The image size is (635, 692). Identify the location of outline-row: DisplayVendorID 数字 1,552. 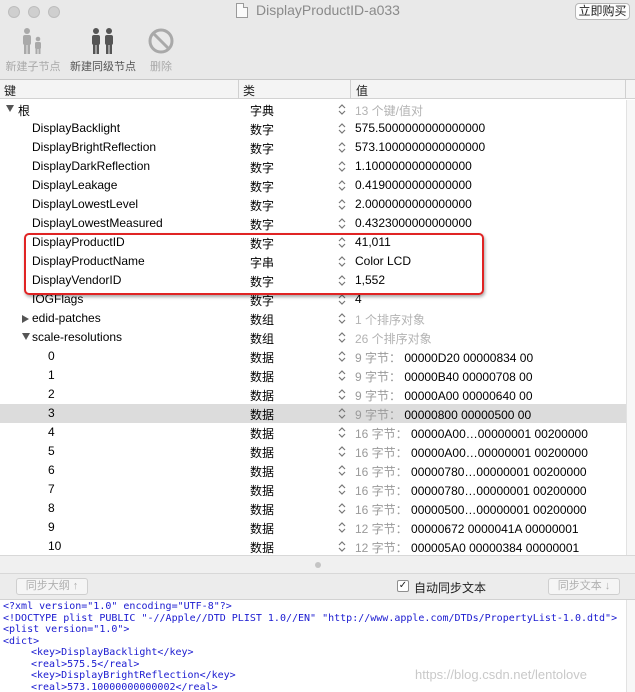
(313, 280).